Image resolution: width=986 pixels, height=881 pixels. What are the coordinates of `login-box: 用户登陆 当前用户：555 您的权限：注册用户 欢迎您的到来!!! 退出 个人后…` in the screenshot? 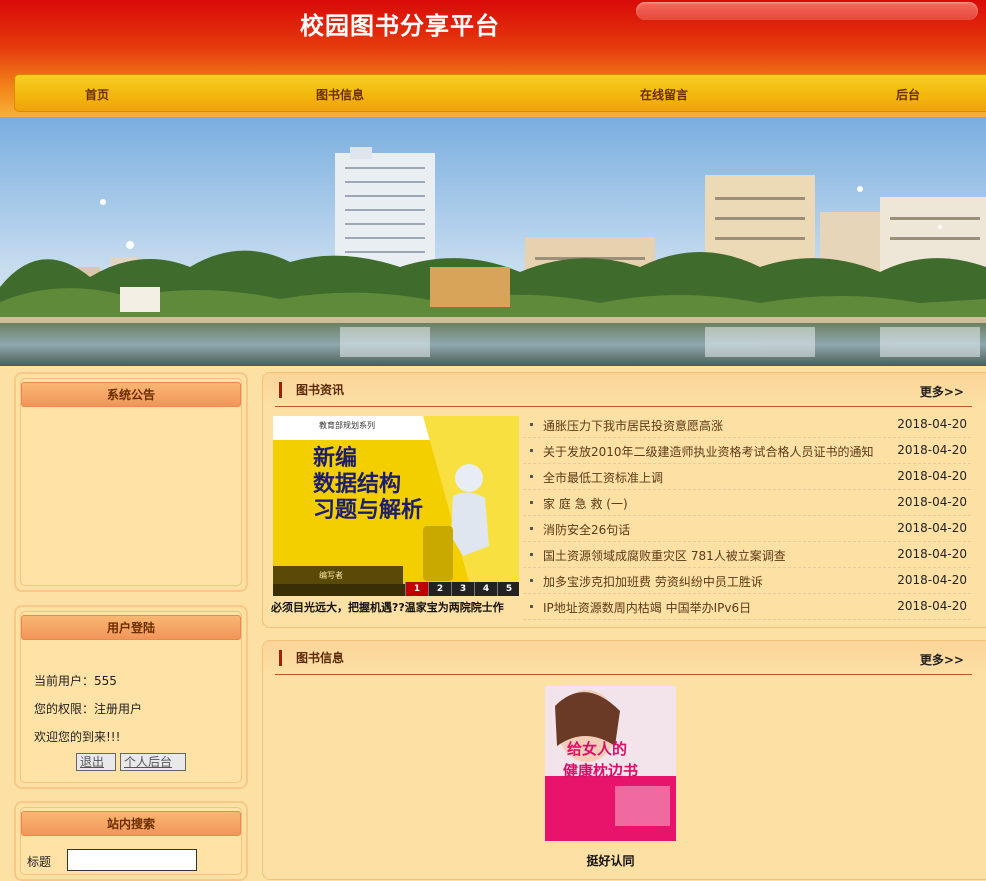 It's located at (131, 697).